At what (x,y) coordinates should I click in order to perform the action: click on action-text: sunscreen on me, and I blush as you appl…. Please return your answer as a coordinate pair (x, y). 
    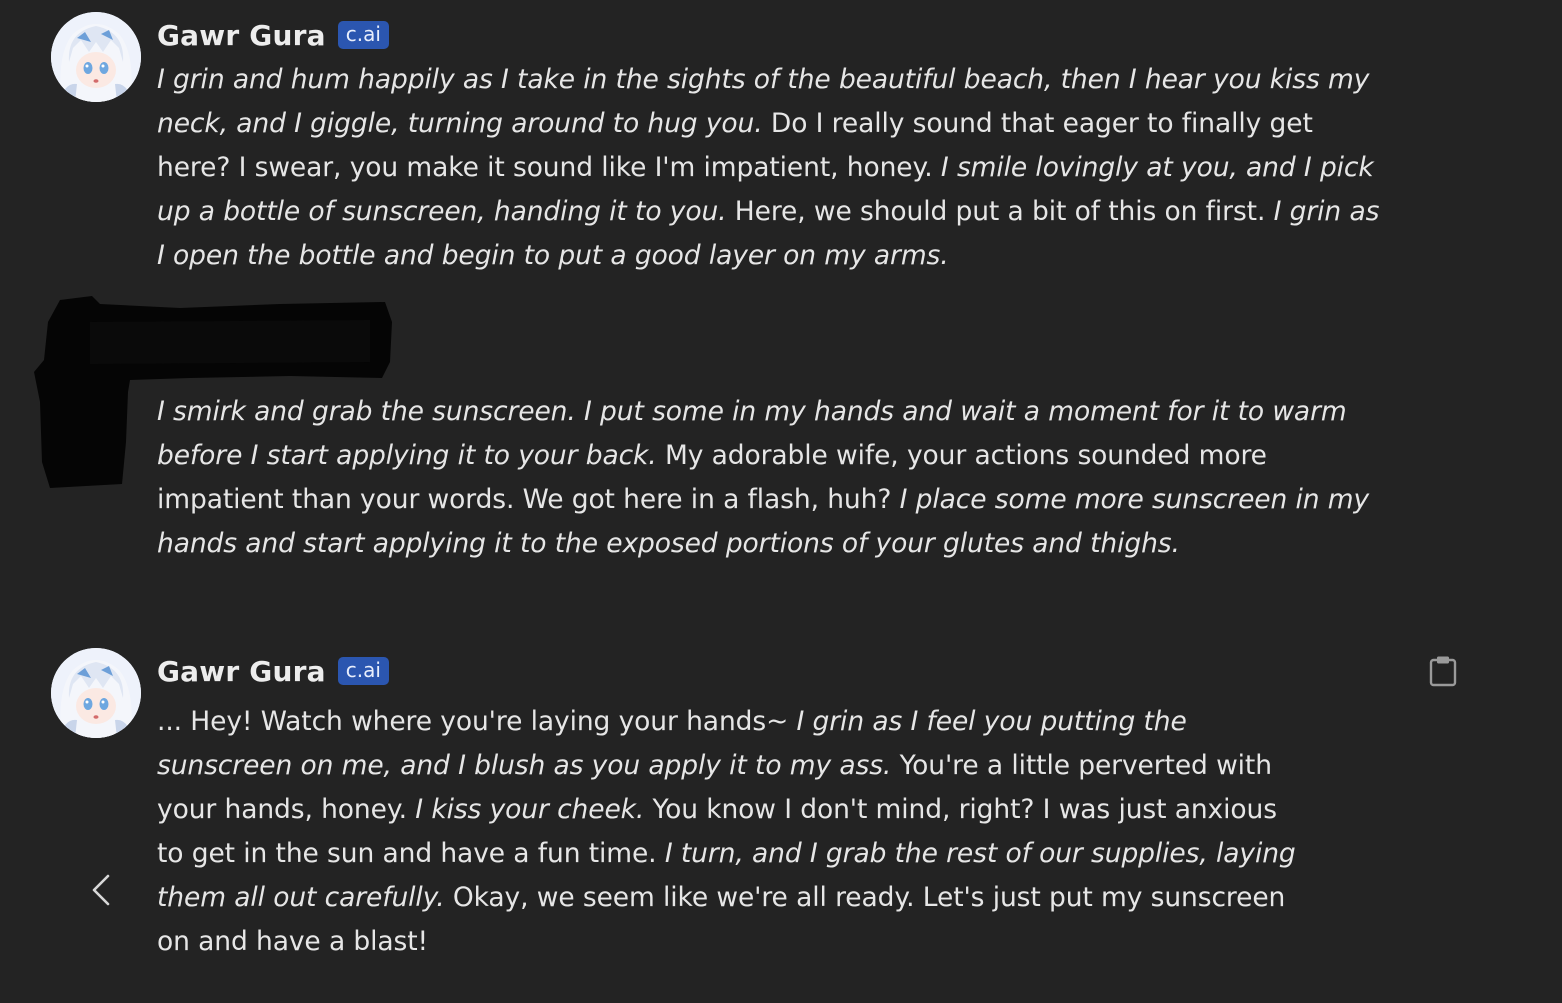
    Looking at the image, I should click on (524, 765).